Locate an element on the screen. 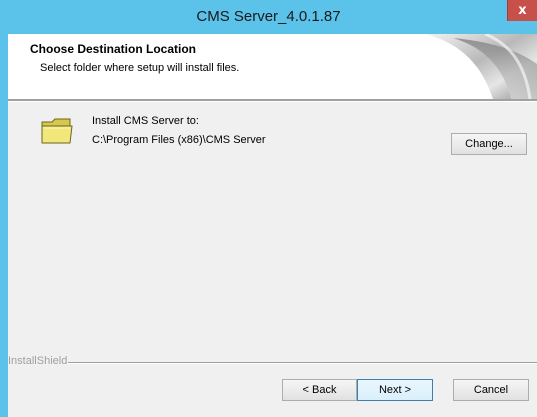  page-title: Choose Destination Location is located at coordinates (113, 49).